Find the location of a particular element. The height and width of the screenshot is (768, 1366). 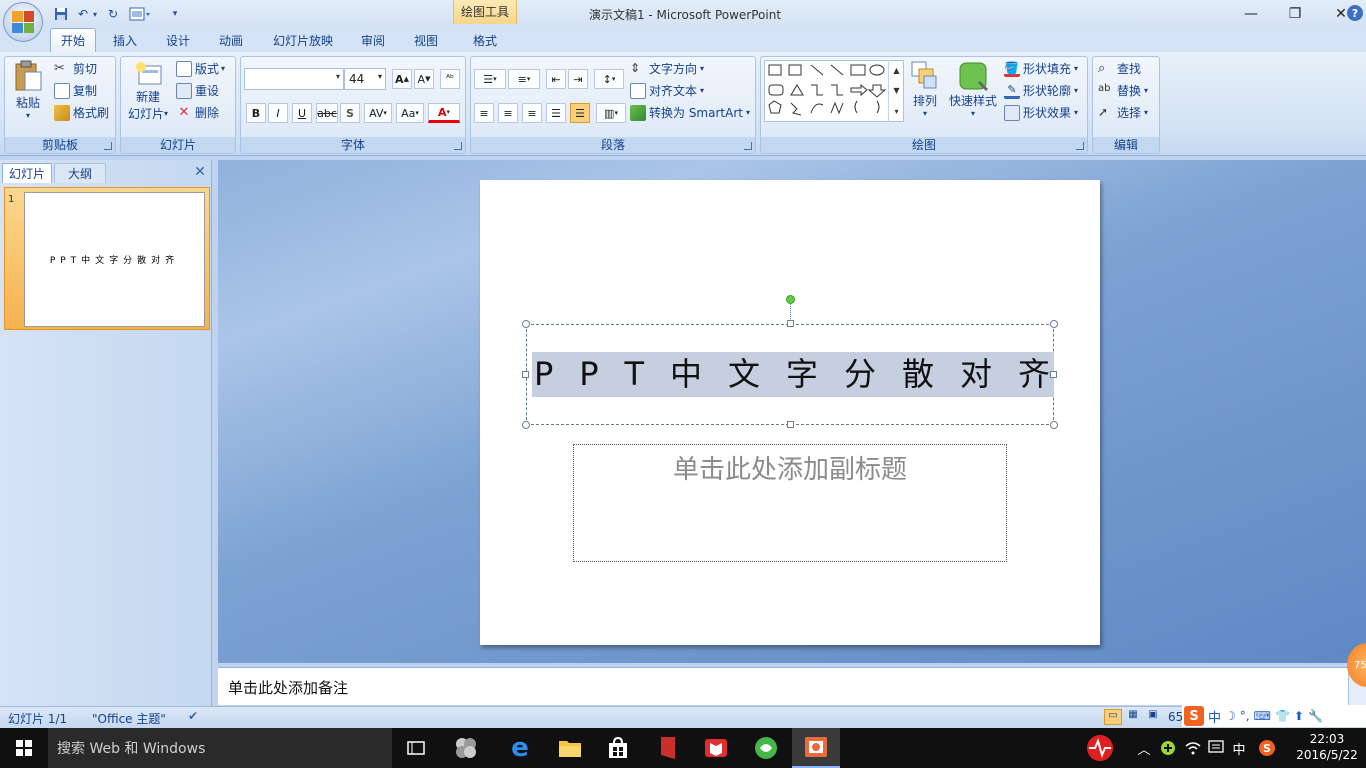

taskbar-search: 搜索 Web 和 Windows is located at coordinates (220, 748).